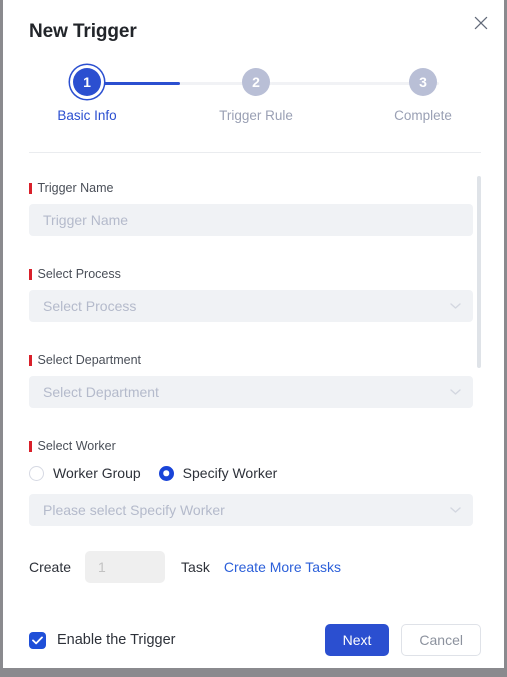  I want to click on create-tasks-prefix-label: Create, so click(50, 567).